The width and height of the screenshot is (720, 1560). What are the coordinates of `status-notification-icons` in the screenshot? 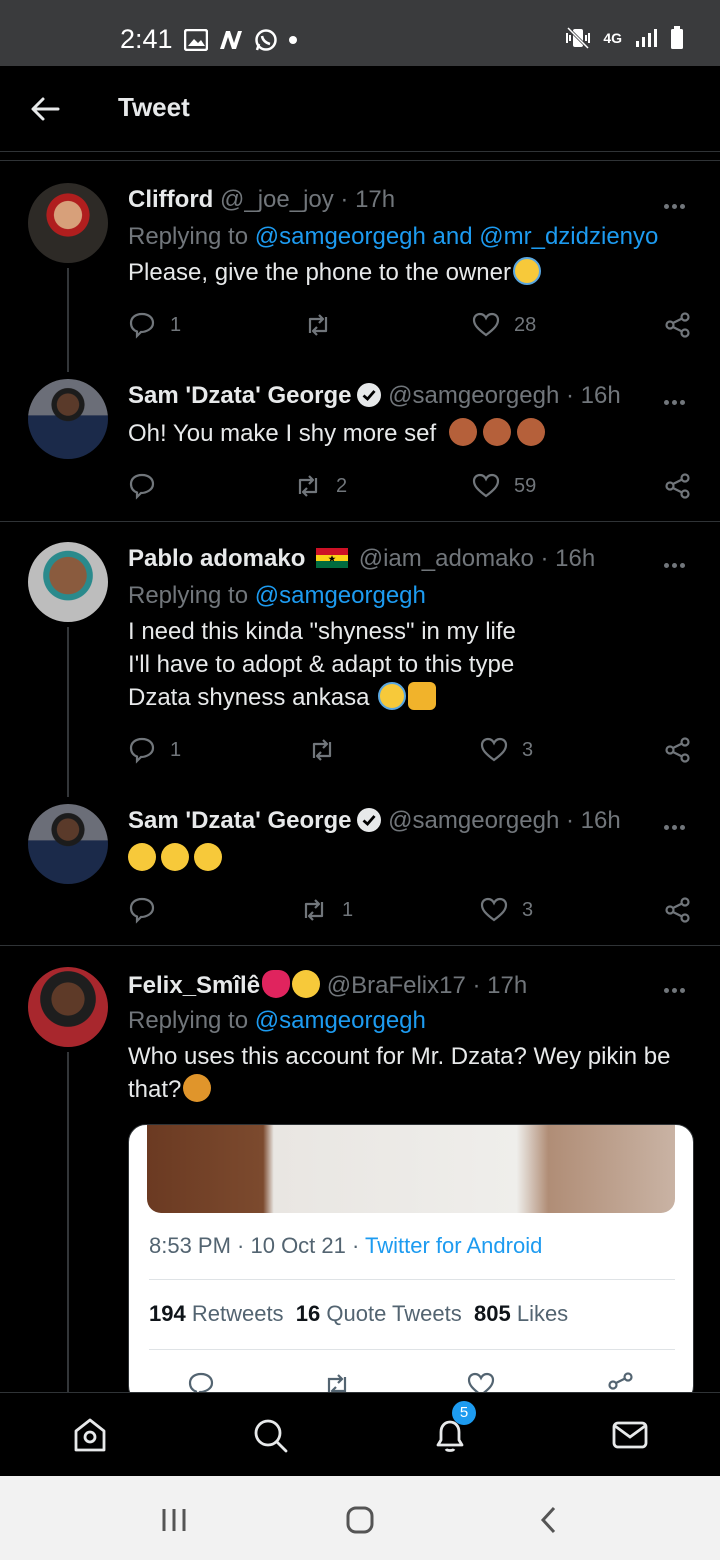 It's located at (241, 40).